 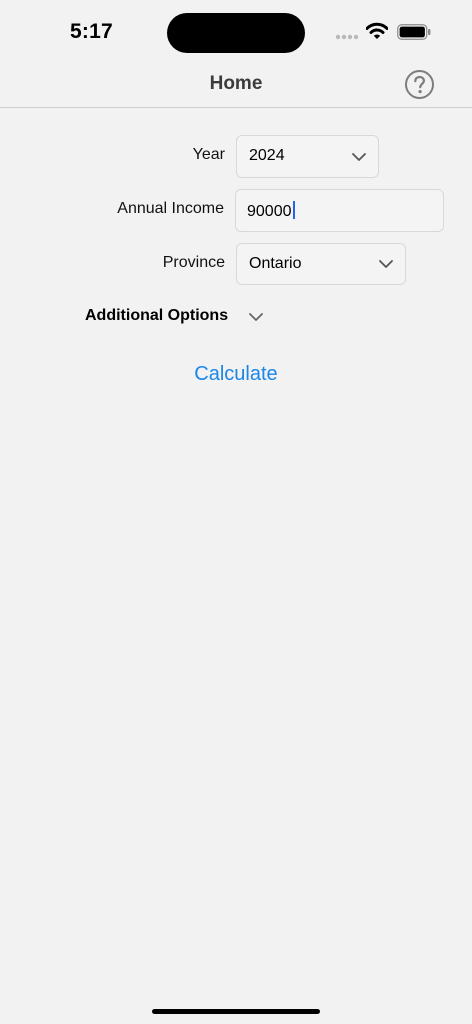 I want to click on help-button, so click(x=419, y=84).